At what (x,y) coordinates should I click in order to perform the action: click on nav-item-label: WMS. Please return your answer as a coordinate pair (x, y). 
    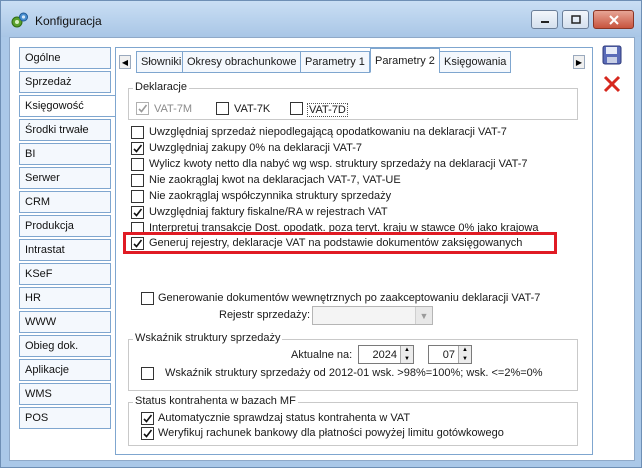
    Looking at the image, I should click on (38, 394).